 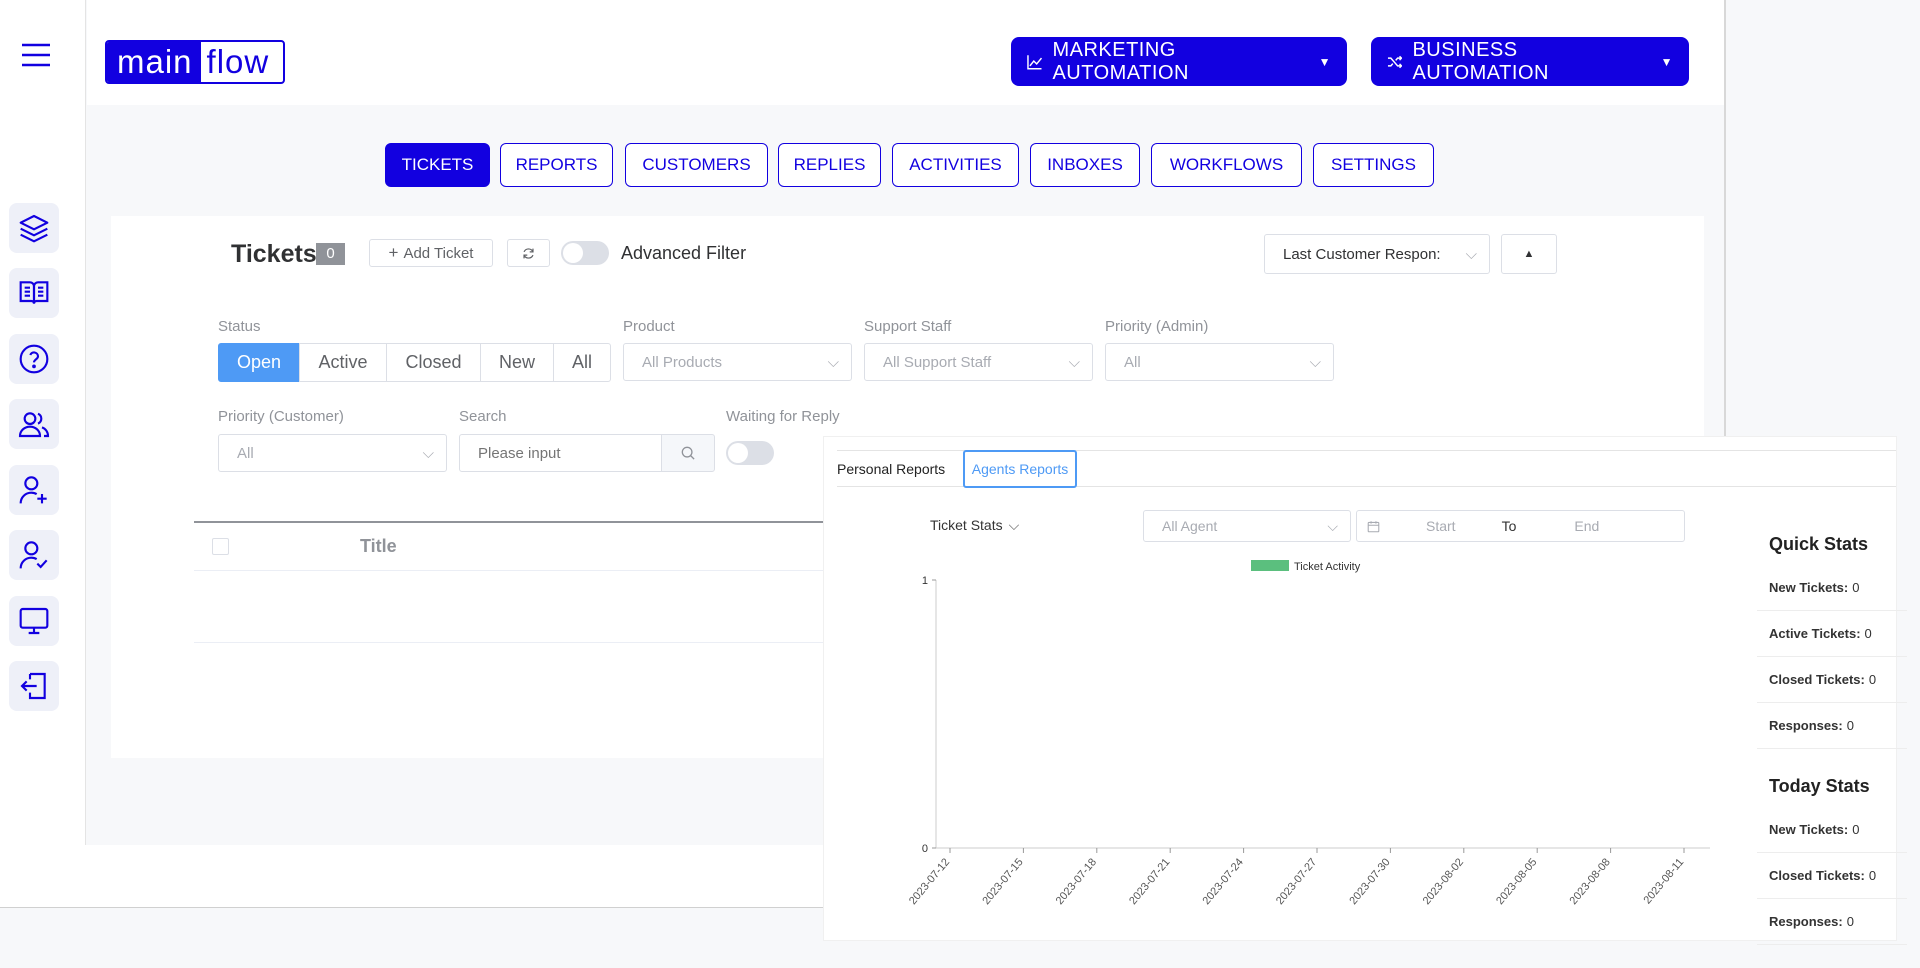 I want to click on caret-down-icon: ▼, so click(x=1324, y=61).